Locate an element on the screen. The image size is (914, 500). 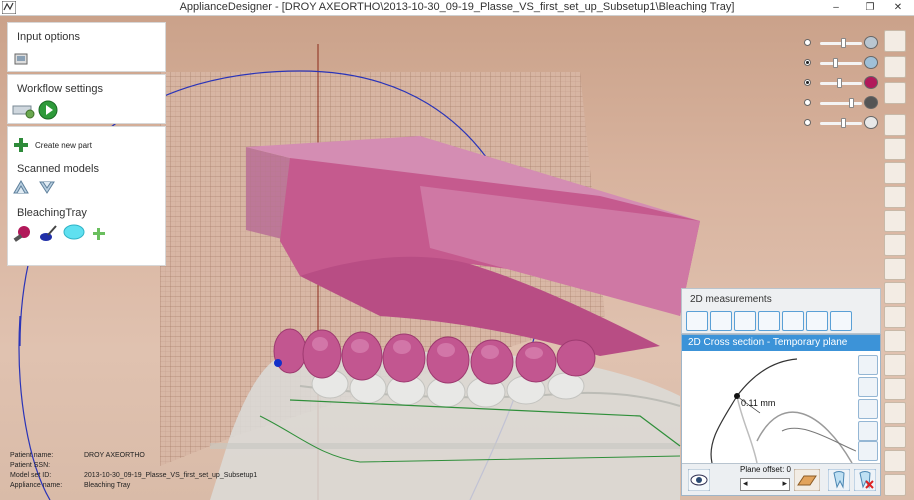
sculpt-icon is located at coordinates (871, 82).